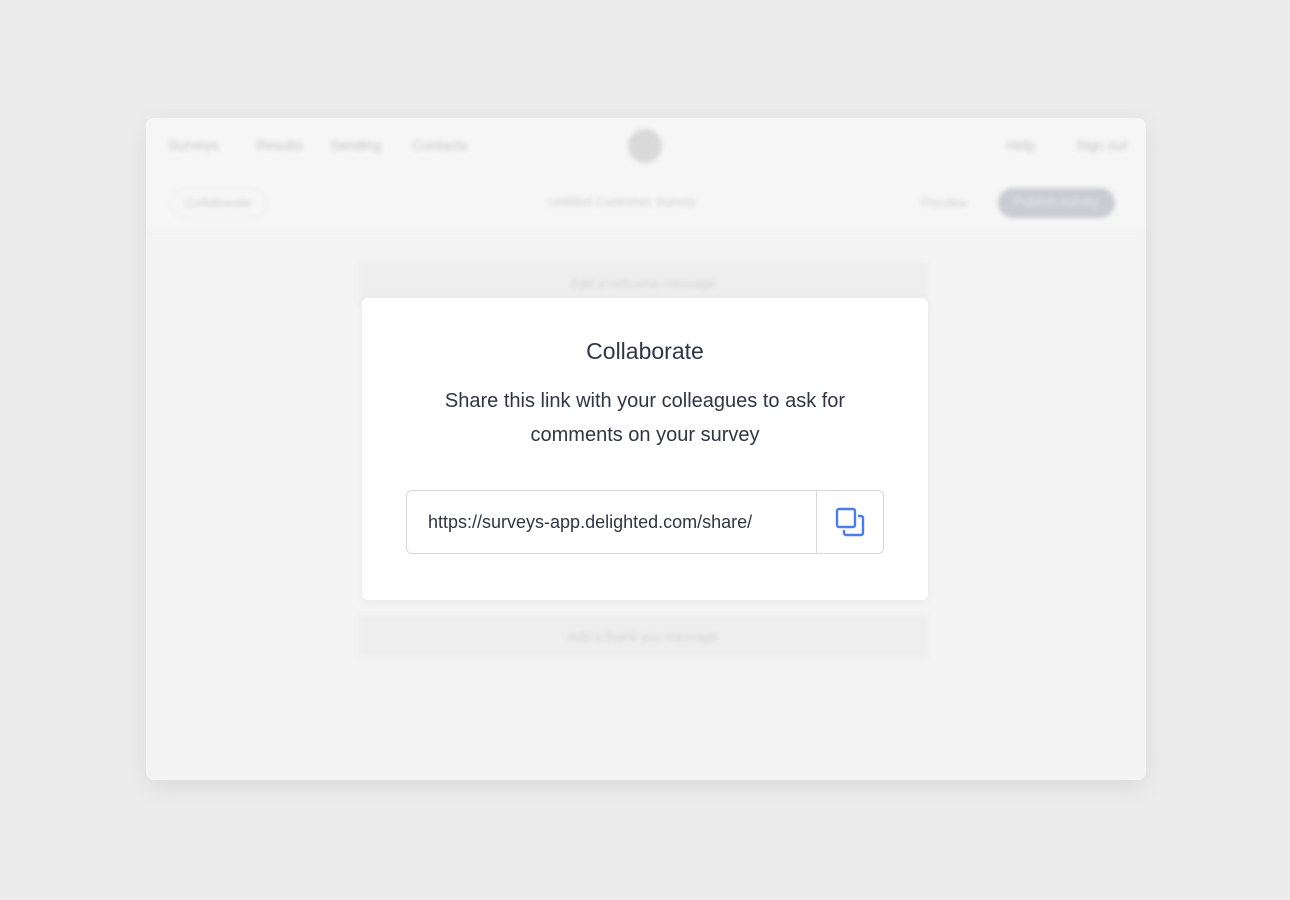 The height and width of the screenshot is (900, 1290). Describe the element at coordinates (1056, 203) in the screenshot. I see `publish-button: Publish survey` at that location.